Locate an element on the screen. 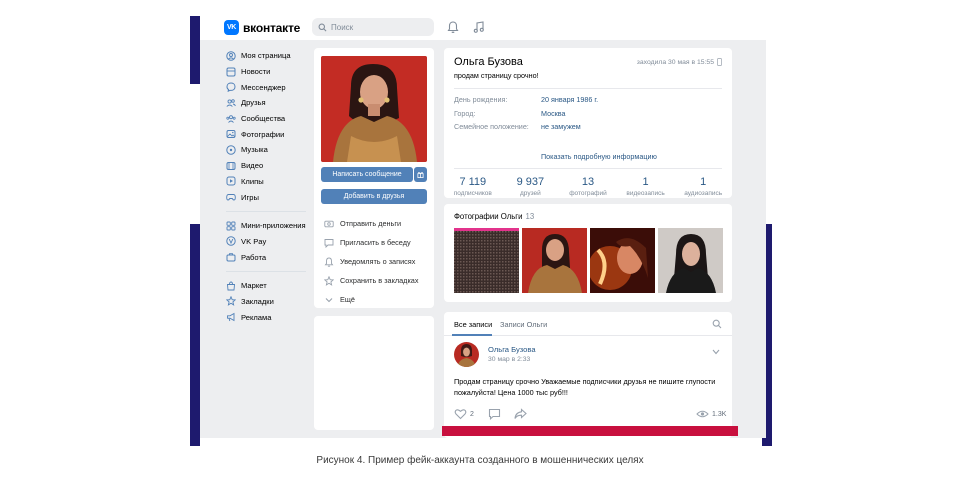 The width and height of the screenshot is (960, 490). info-divider is located at coordinates (588, 88).